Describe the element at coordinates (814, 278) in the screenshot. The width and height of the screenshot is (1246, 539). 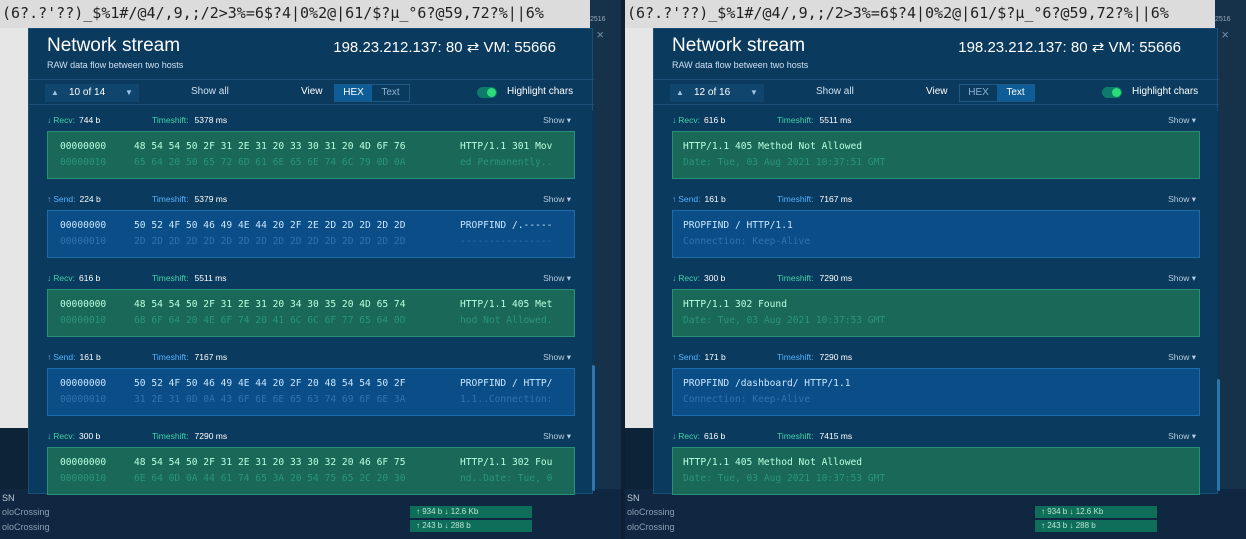
I see `timeshift: Timeshift: 7290 ms` at that location.